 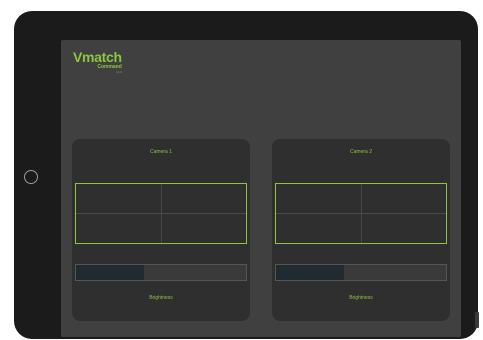 I want to click on logo-title: Vmatch, so click(x=97, y=57).